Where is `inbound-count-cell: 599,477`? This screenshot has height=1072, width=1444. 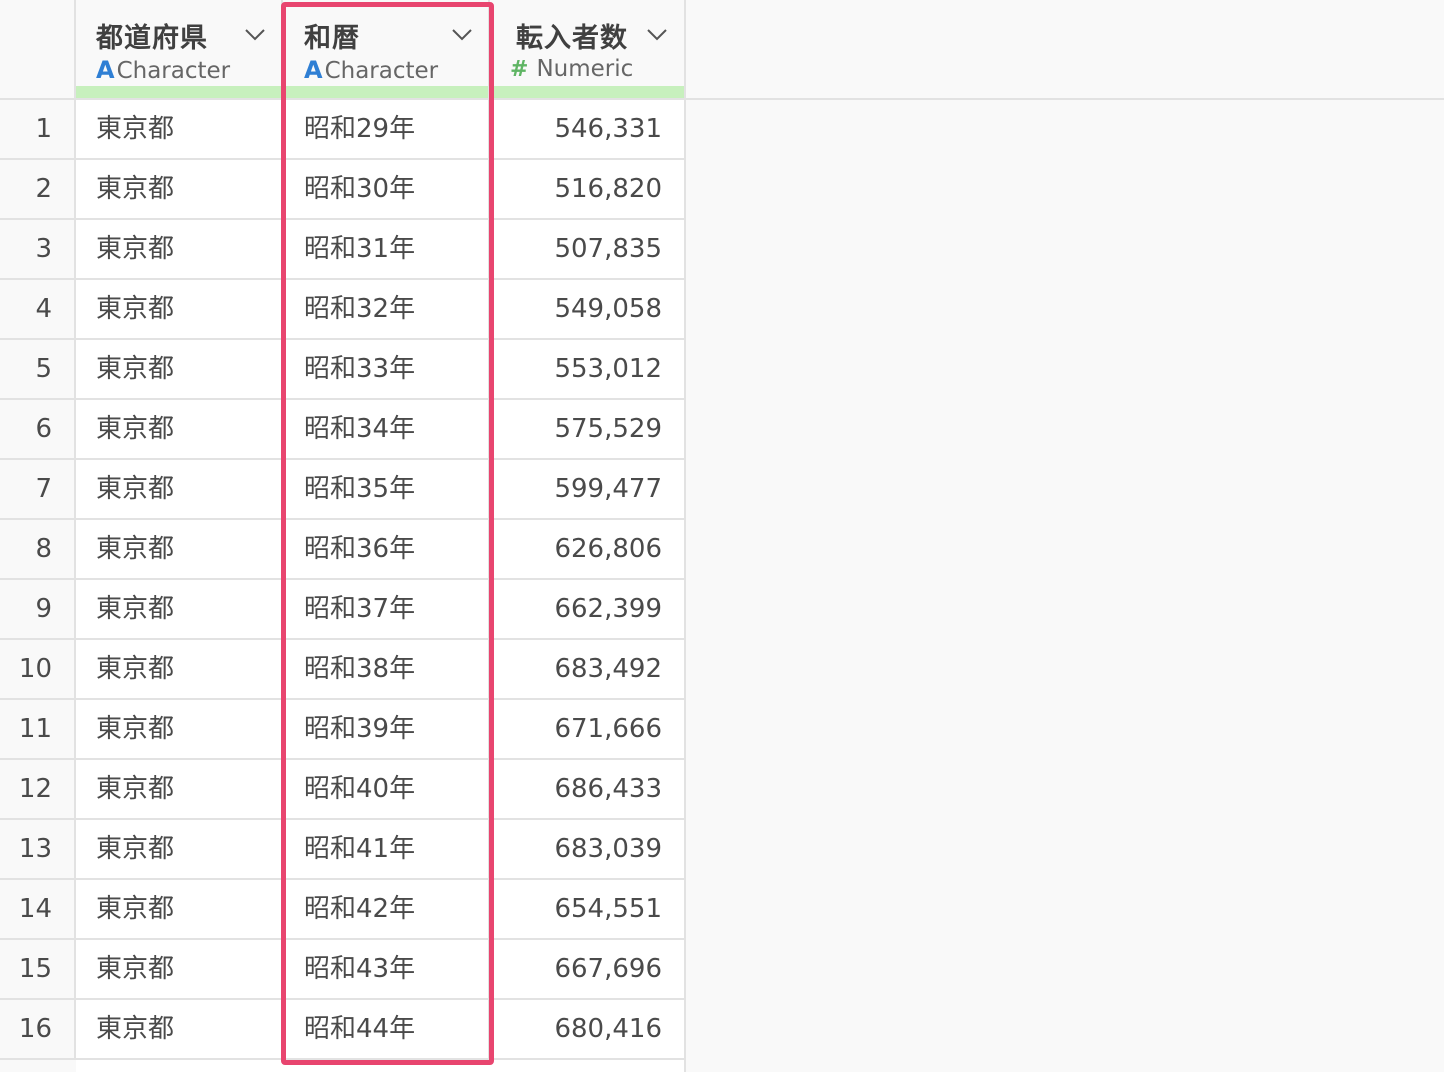 inbound-count-cell: 599,477 is located at coordinates (588, 490).